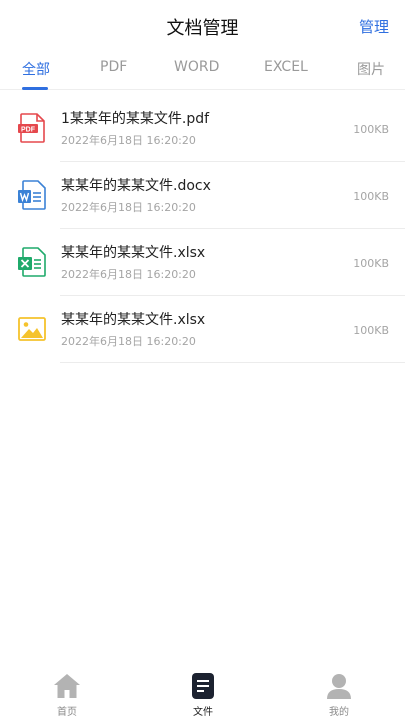  What do you see at coordinates (67, 712) in the screenshot?
I see `nav-home-label: 首页` at bounding box center [67, 712].